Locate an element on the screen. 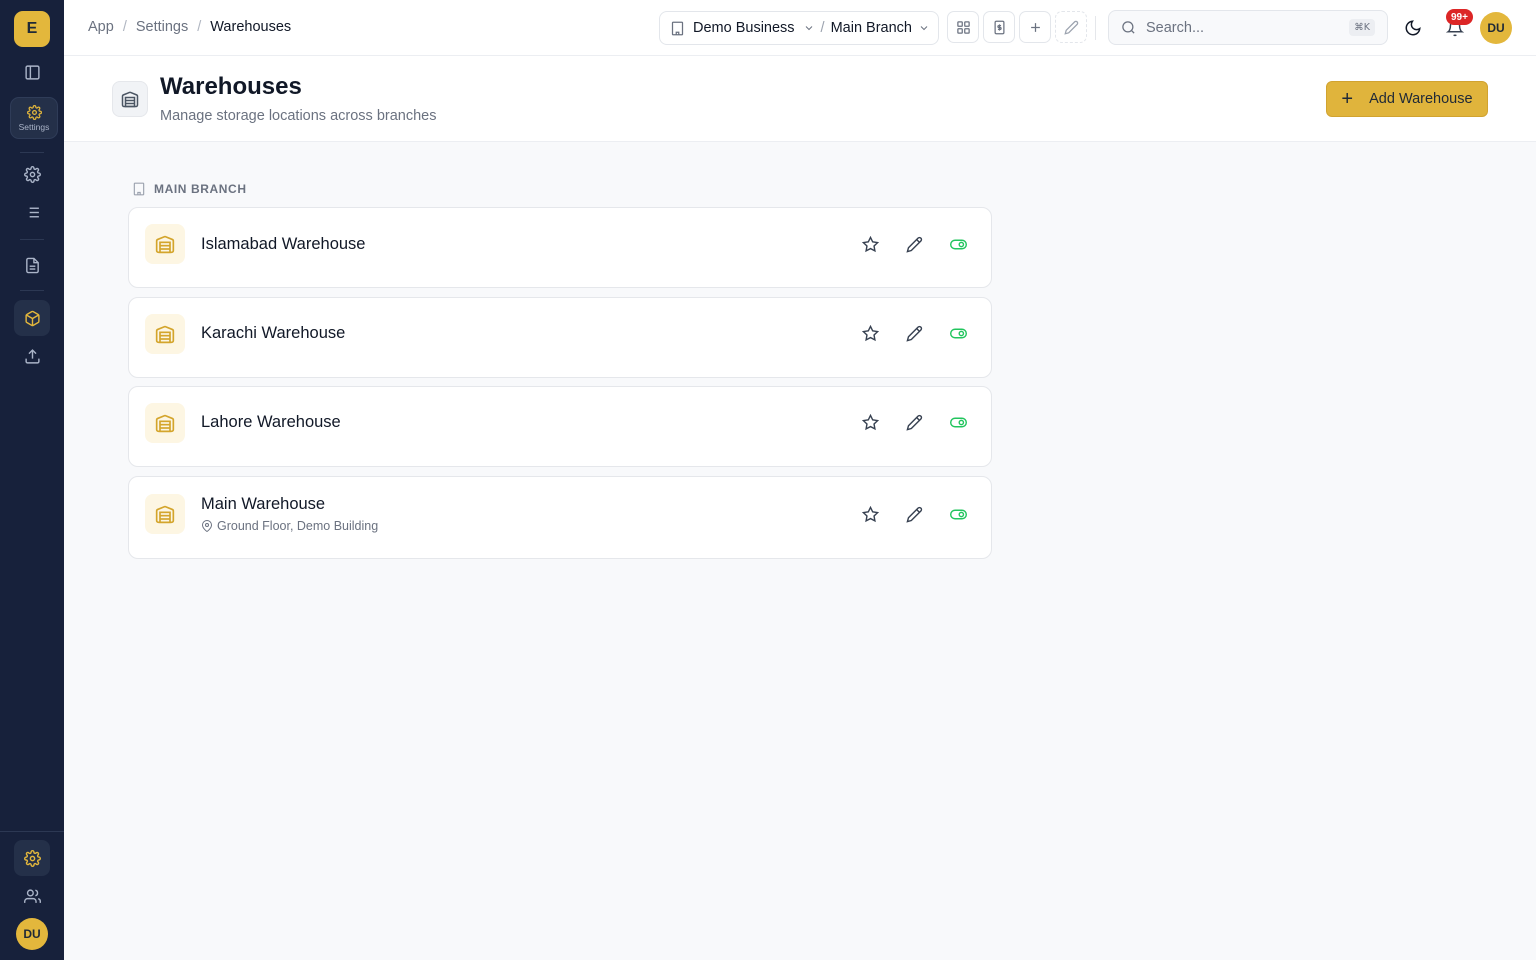 The height and width of the screenshot is (960, 1536). business-branch-picker: Demo Business / Main Branch is located at coordinates (799, 28).